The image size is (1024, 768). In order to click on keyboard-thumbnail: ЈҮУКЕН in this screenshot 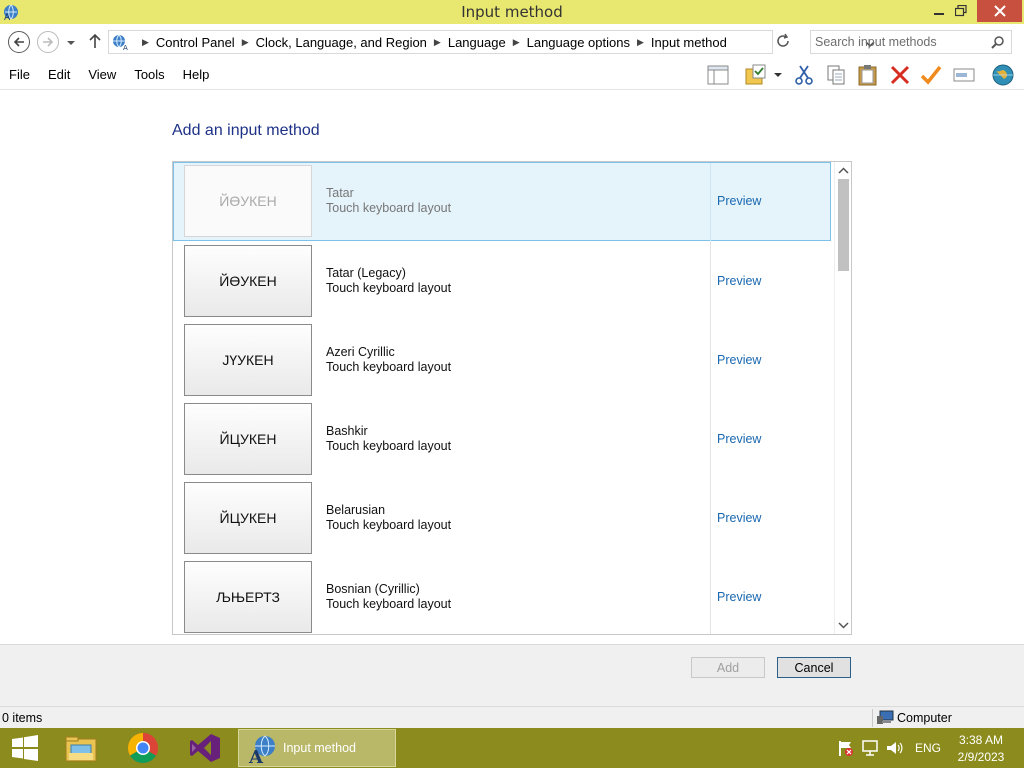, I will do `click(248, 360)`.